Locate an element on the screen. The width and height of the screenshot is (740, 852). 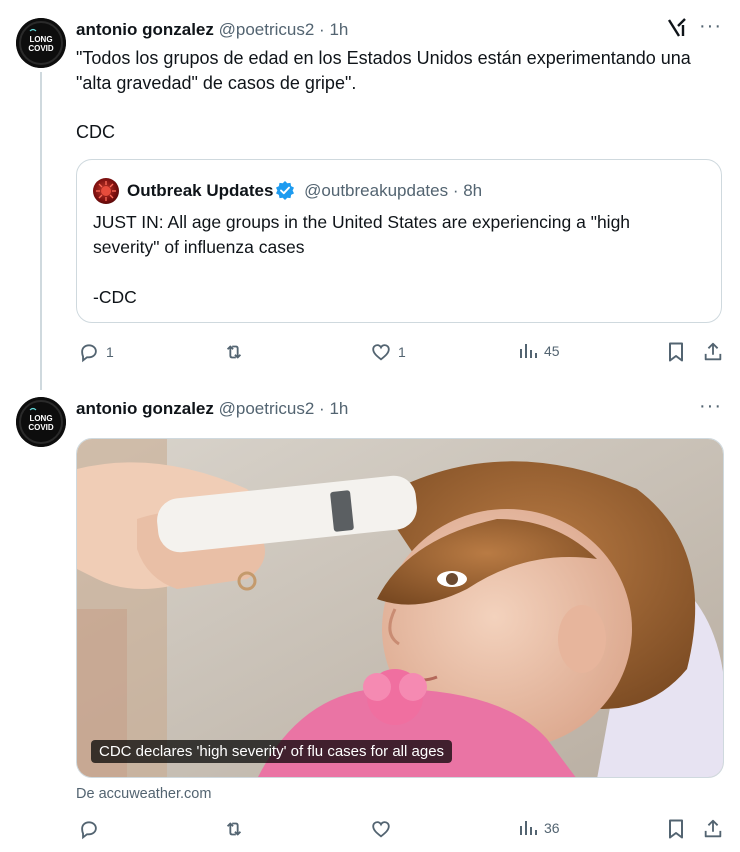
reply-button is located at coordinates (89, 829).